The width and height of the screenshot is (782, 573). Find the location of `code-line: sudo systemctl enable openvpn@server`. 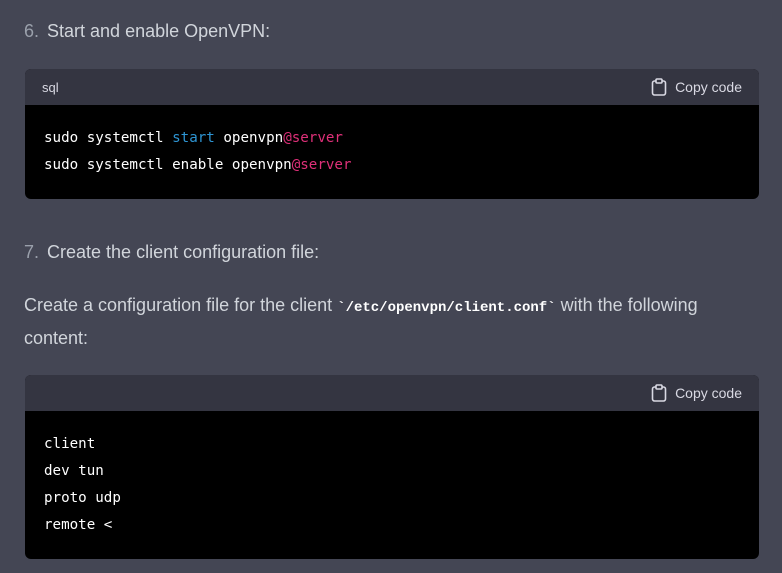

code-line: sudo systemctl enable openvpn@server is located at coordinates (198, 165).